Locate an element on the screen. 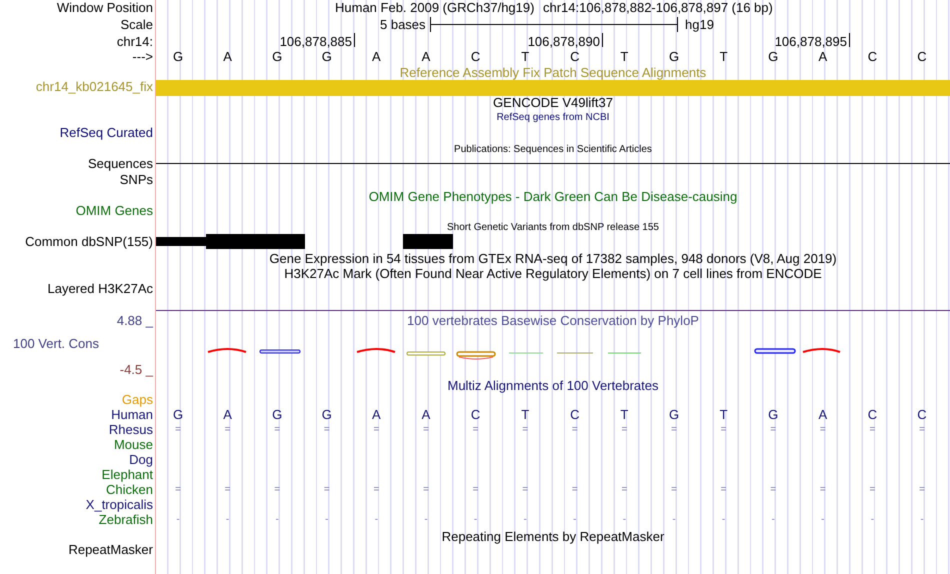 Image resolution: width=950 pixels, height=574 pixels. position-text: chr14:106,878,882-106,878,897 (16 bp) is located at coordinates (658, 8).